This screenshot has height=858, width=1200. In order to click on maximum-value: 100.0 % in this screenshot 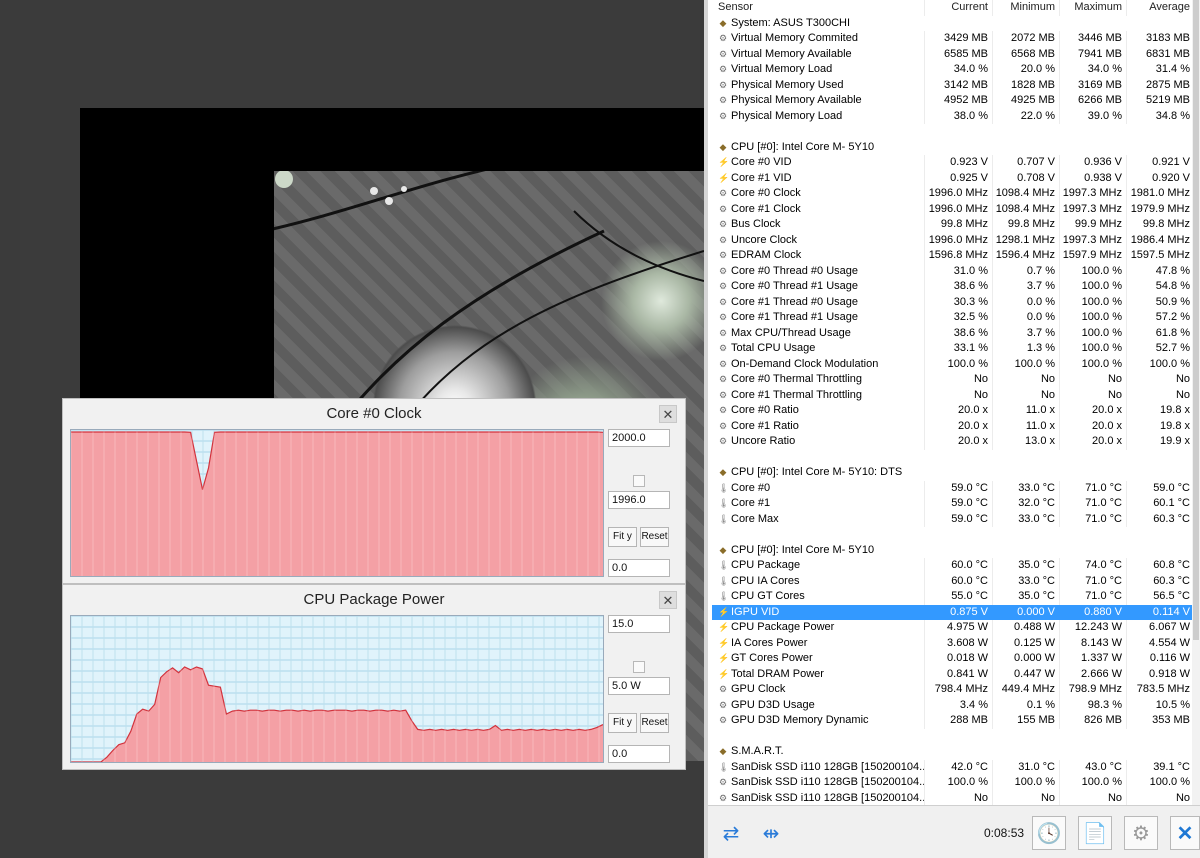, I will do `click(1092, 333)`.